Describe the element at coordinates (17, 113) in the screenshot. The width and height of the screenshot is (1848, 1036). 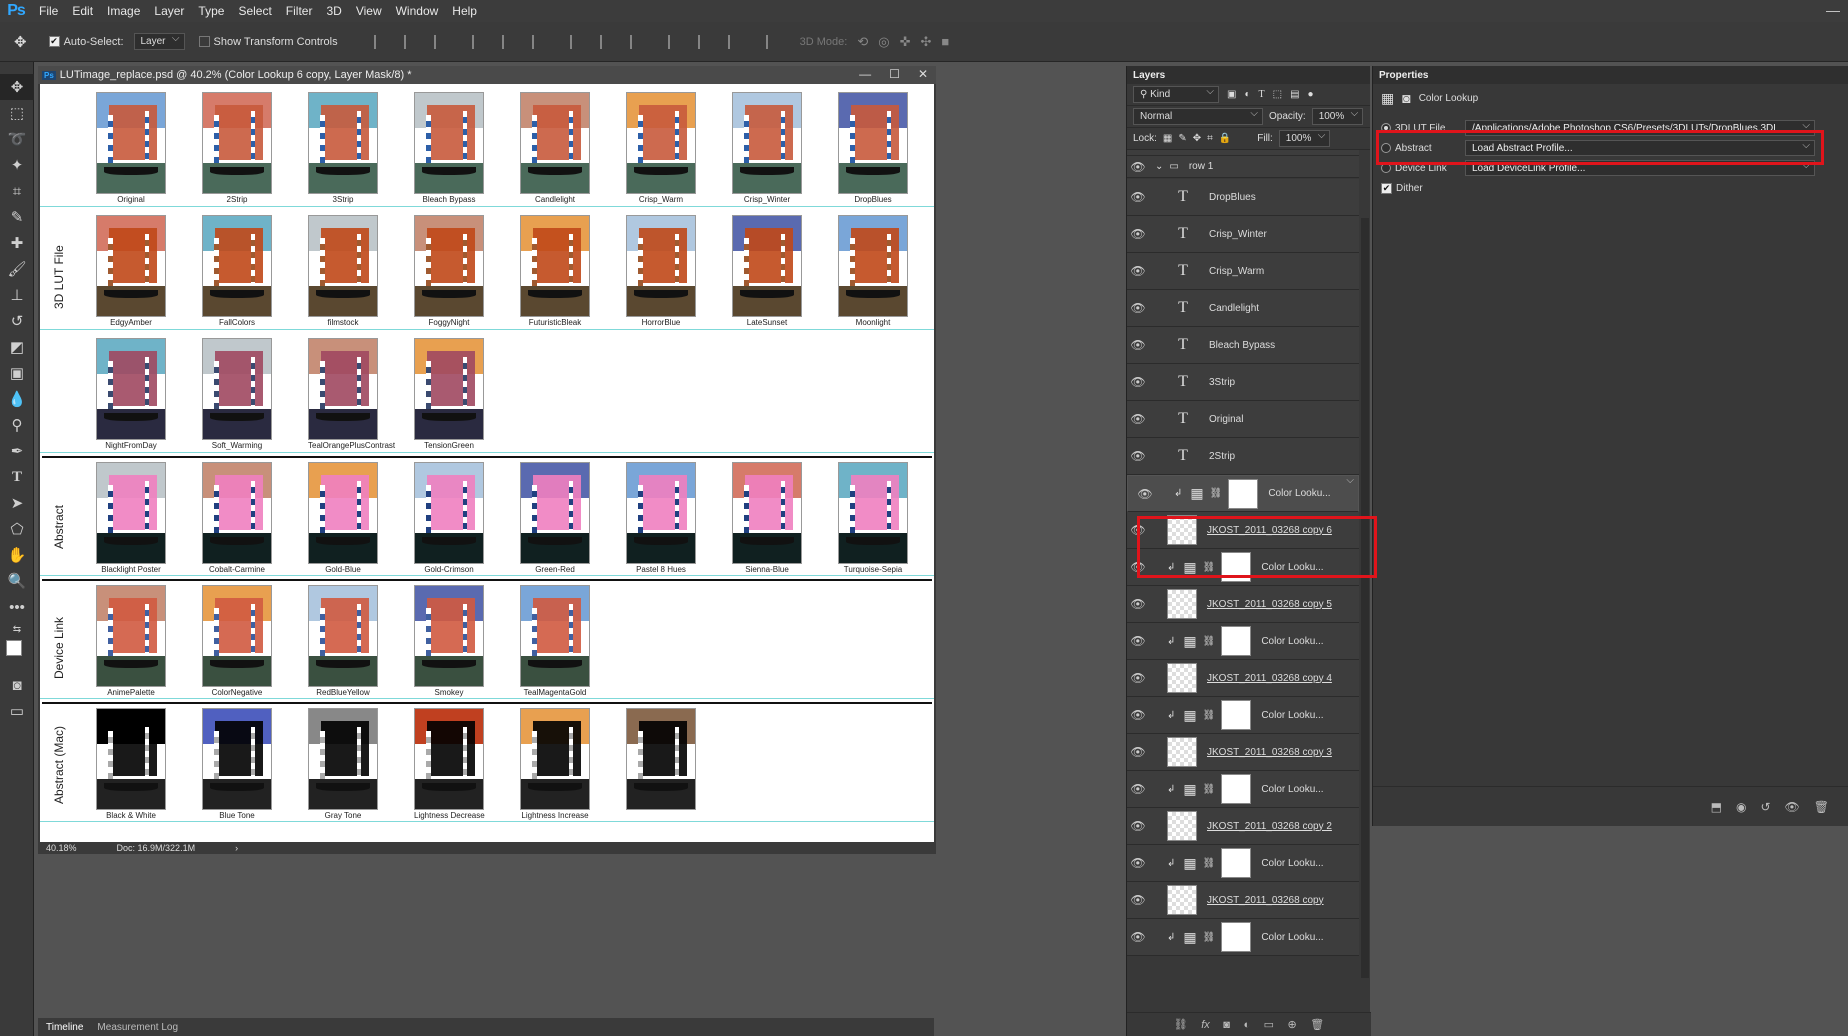
I see `marquee-tool-icon: ⬚` at that location.